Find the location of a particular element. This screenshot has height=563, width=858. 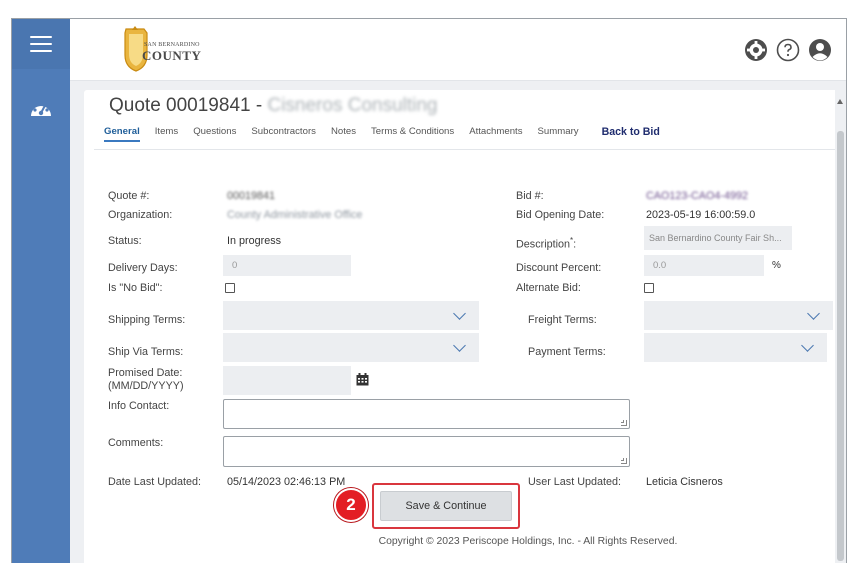

help-icon is located at coordinates (788, 50).